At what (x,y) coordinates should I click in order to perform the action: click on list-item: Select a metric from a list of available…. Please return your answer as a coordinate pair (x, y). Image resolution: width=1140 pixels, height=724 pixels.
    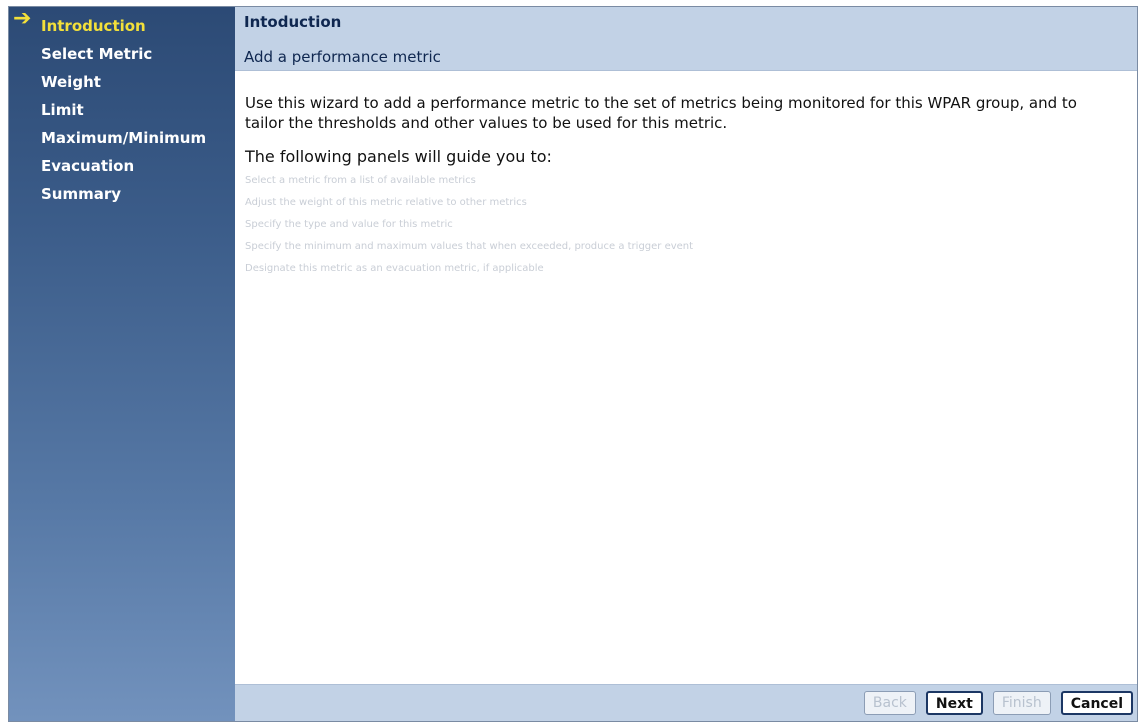
    Looking at the image, I should click on (360, 180).